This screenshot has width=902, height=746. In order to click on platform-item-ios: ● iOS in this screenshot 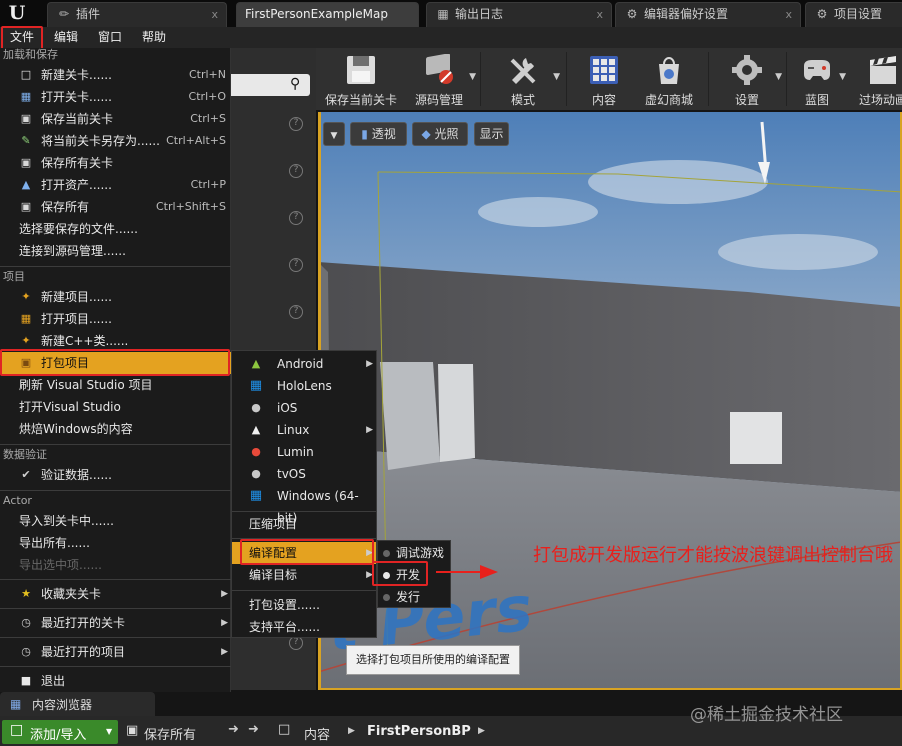, I will do `click(304, 408)`.